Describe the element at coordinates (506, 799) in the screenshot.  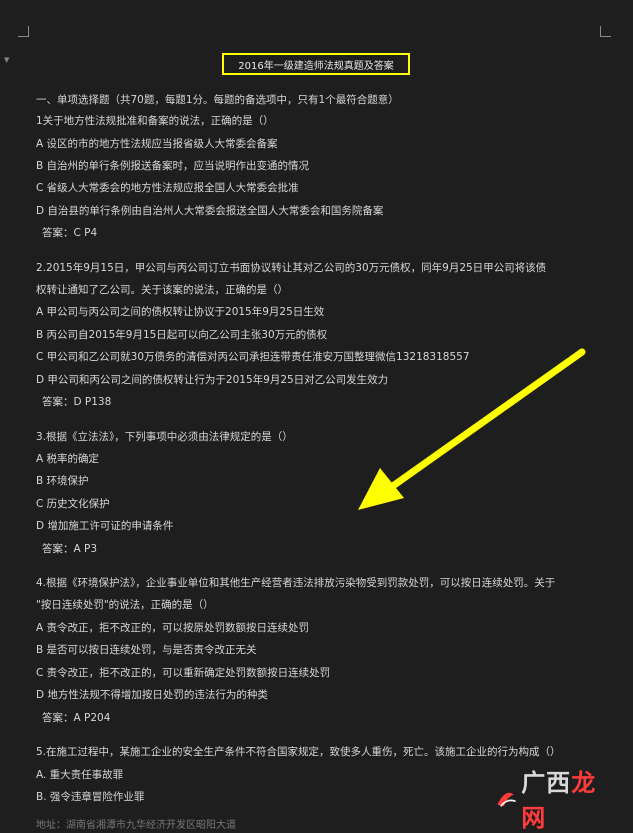
I see `watermark-logo-icon` at that location.